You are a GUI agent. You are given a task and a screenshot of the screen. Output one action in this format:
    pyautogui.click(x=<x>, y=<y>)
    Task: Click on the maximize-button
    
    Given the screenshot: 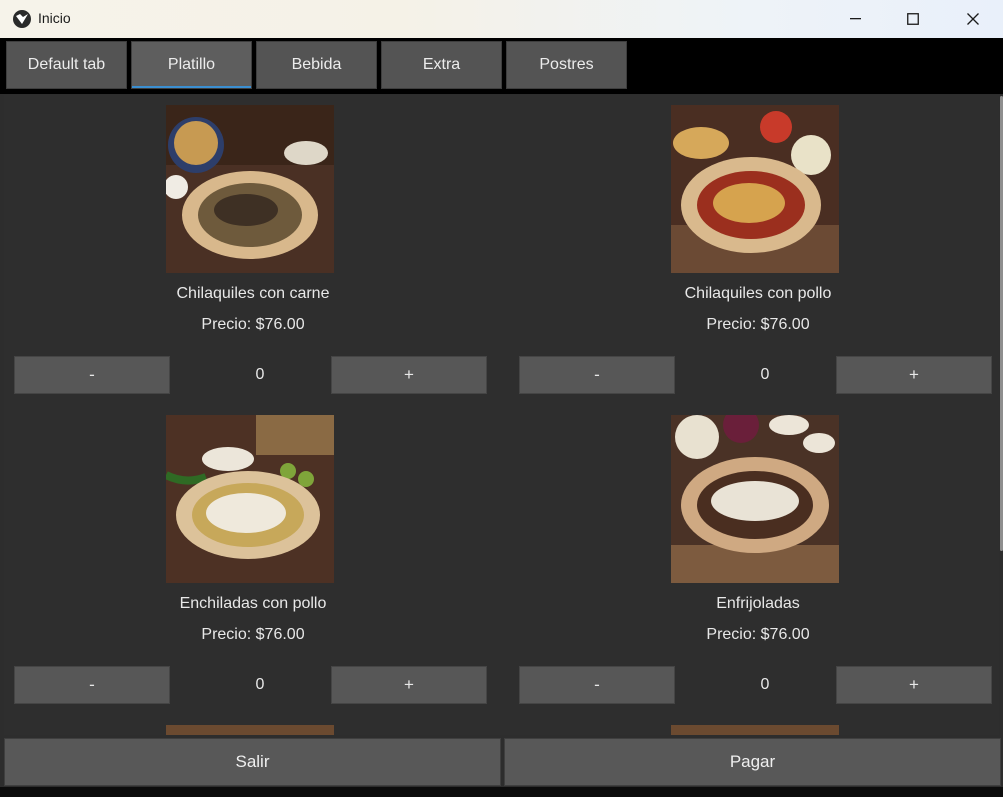 What is the action you would take?
    pyautogui.click(x=913, y=19)
    